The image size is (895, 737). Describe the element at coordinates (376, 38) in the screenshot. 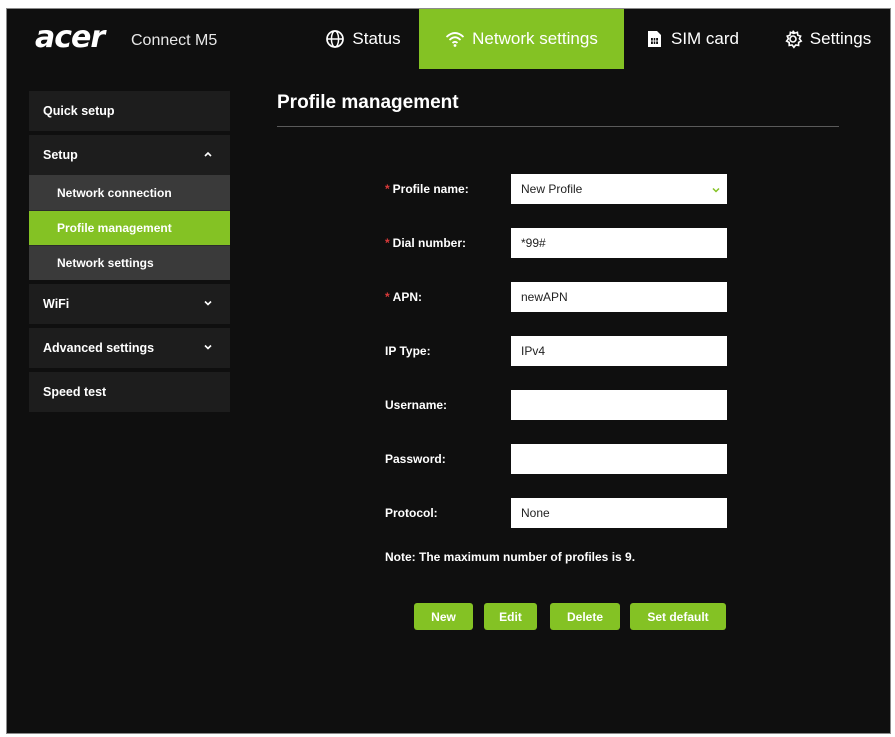

I see `nav-status-label: Status` at that location.